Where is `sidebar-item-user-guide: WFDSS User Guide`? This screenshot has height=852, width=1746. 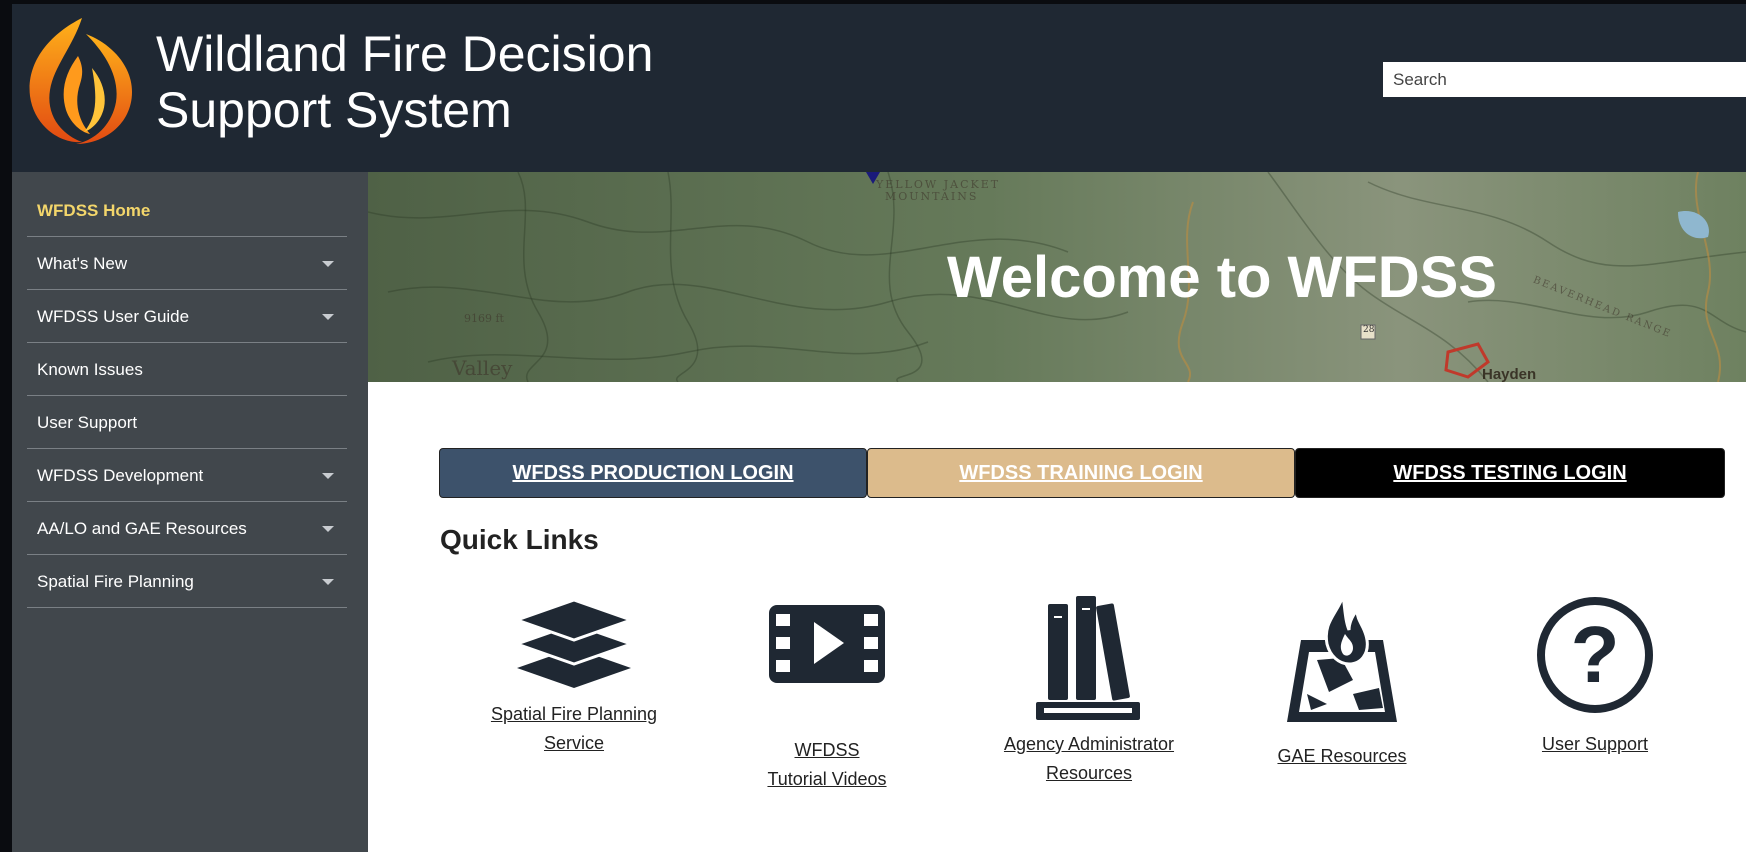 sidebar-item-user-guide: WFDSS User Guide is located at coordinates (187, 316).